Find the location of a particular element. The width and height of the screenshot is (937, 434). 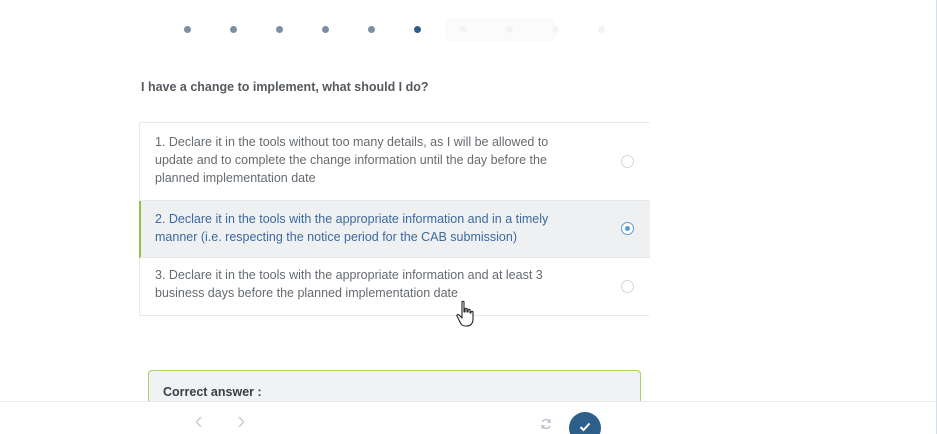

check-icon is located at coordinates (585, 427).